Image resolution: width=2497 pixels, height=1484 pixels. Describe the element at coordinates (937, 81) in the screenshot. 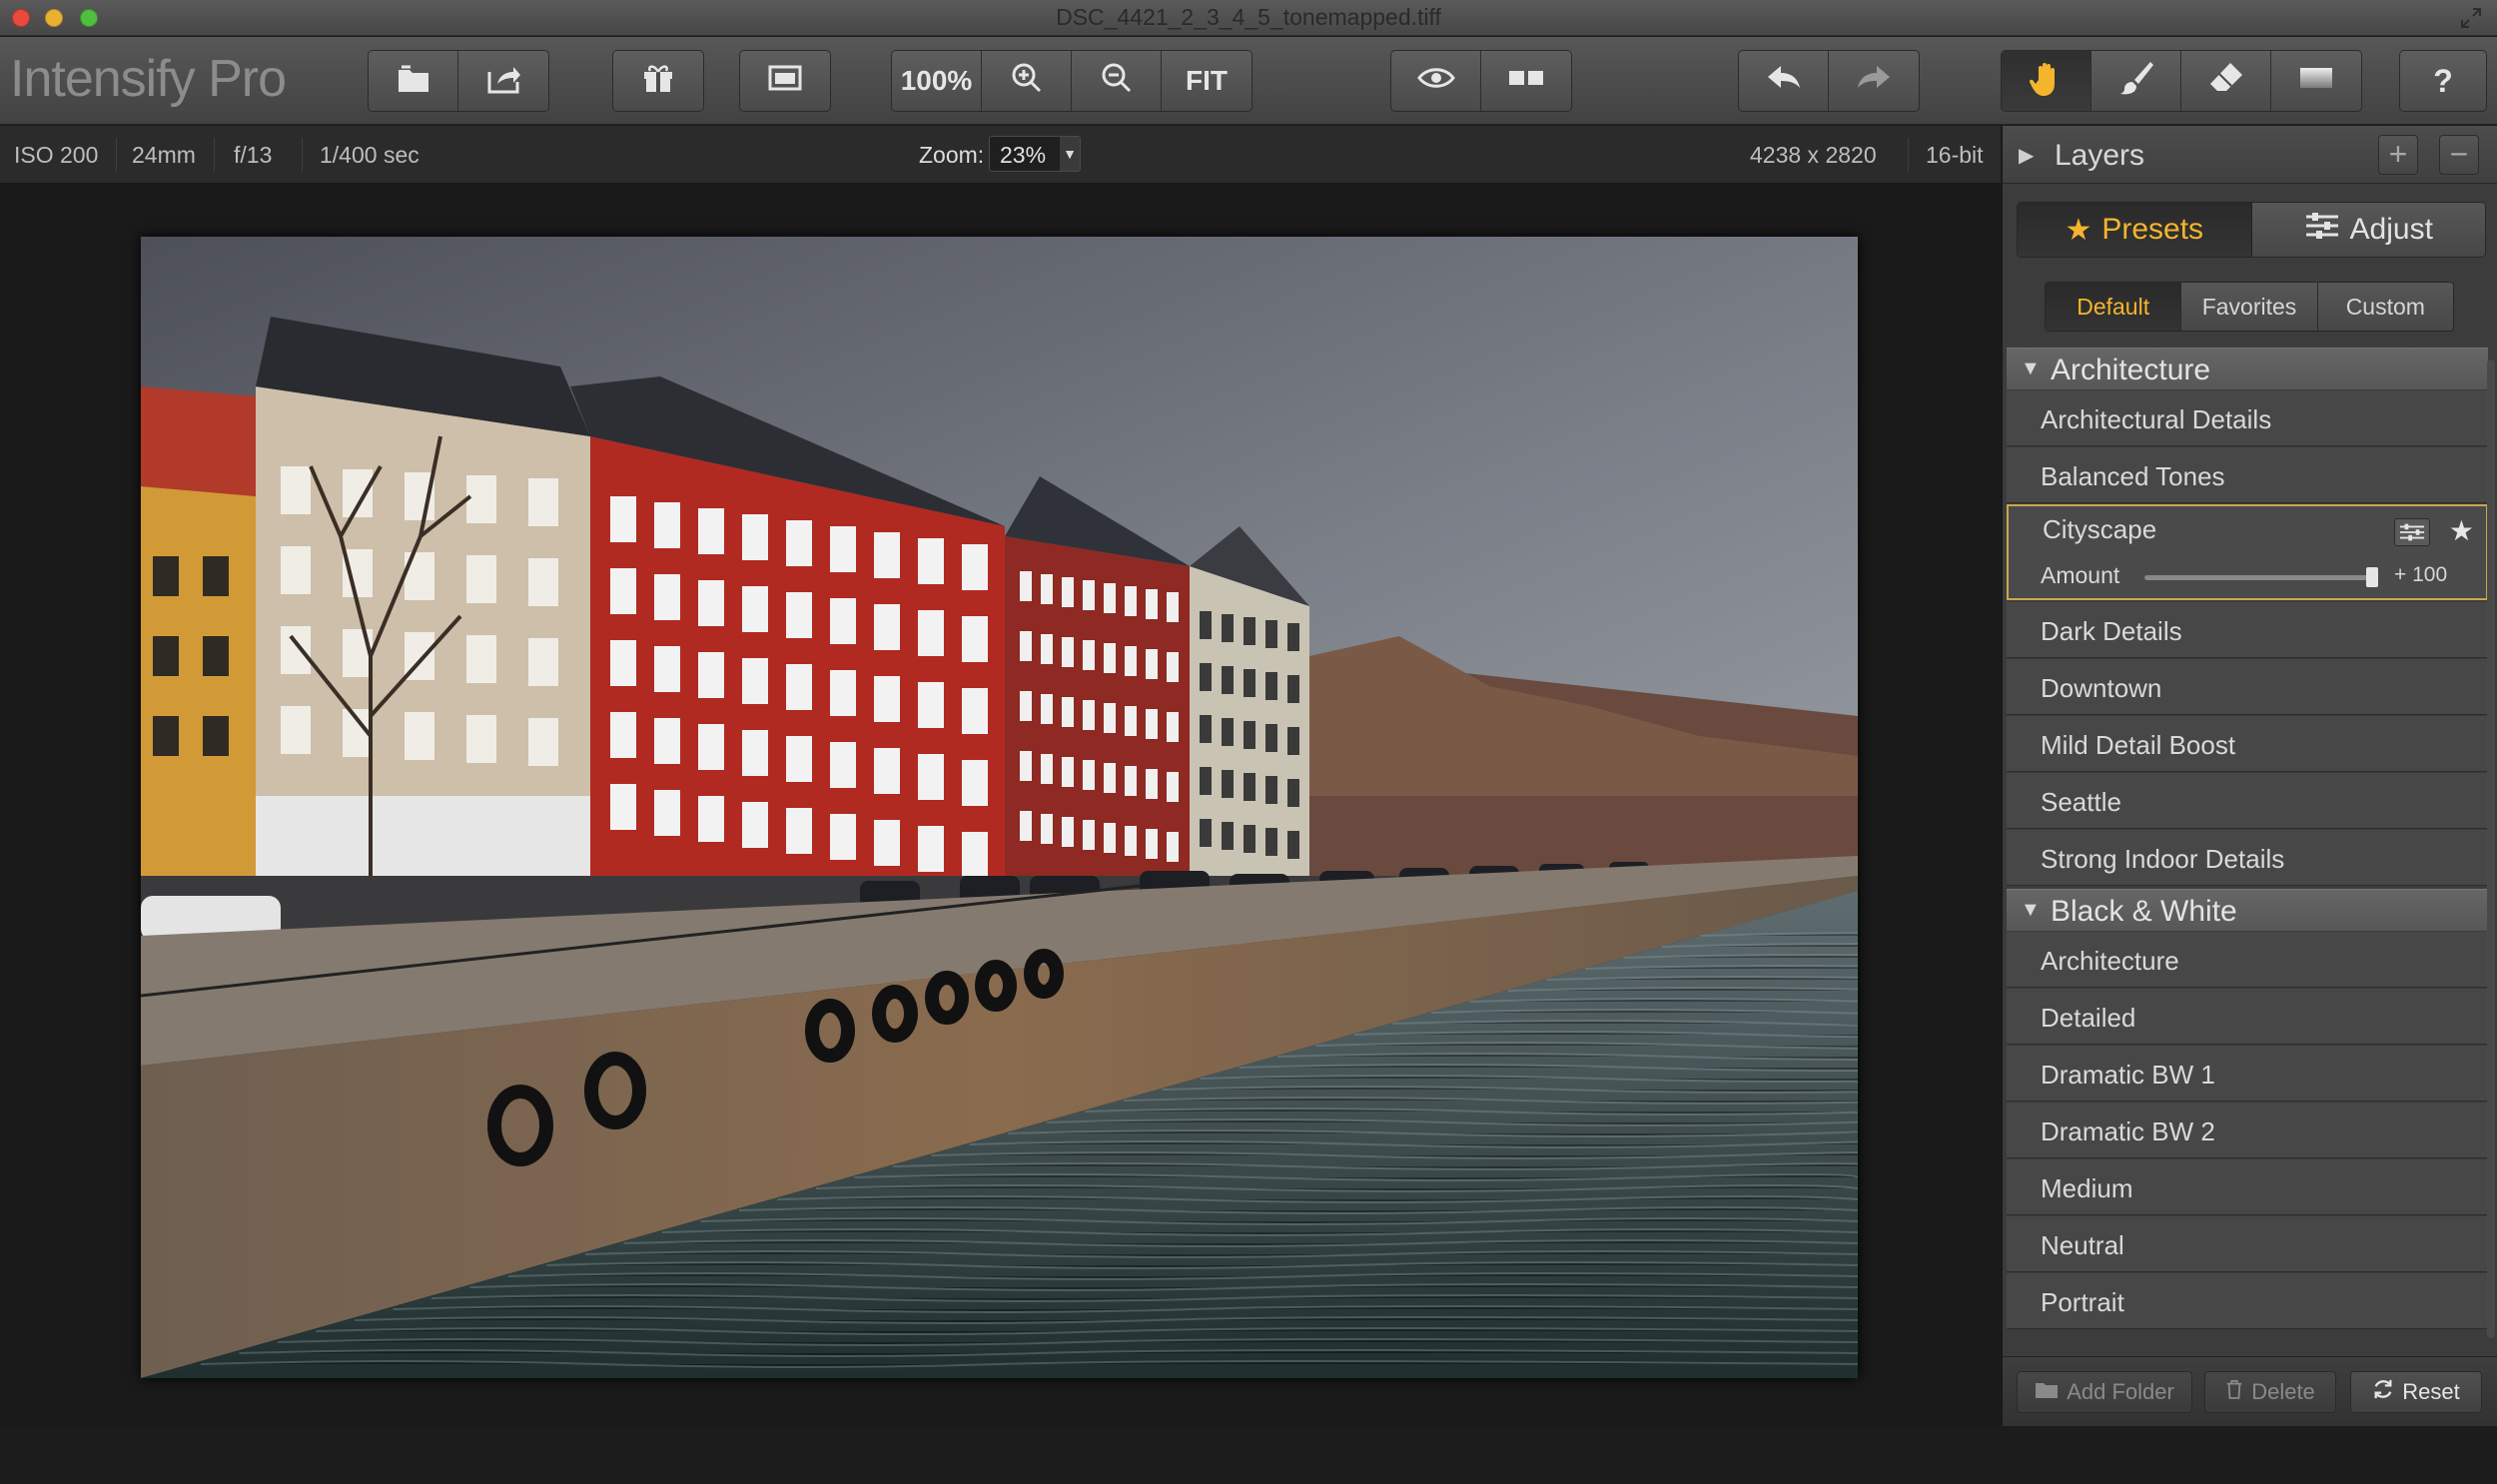

I see `zoom-100-button: 100%` at that location.